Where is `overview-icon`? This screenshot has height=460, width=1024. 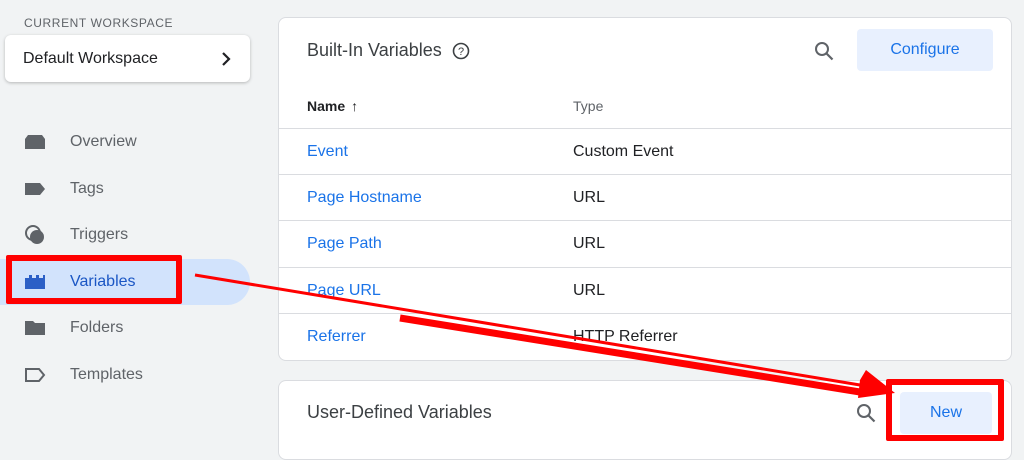
overview-icon is located at coordinates (35, 142).